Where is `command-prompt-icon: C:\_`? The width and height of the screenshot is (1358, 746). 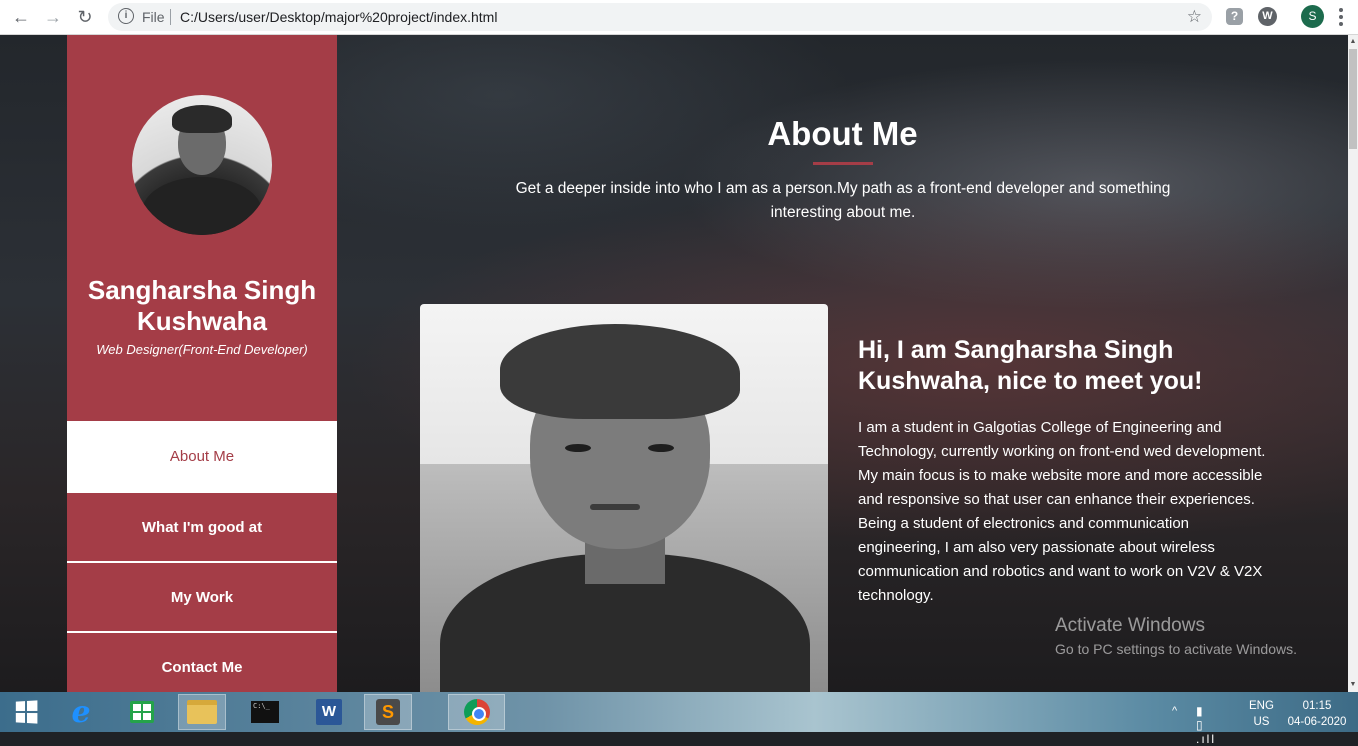
command-prompt-icon: C:\_ is located at coordinates (265, 712).